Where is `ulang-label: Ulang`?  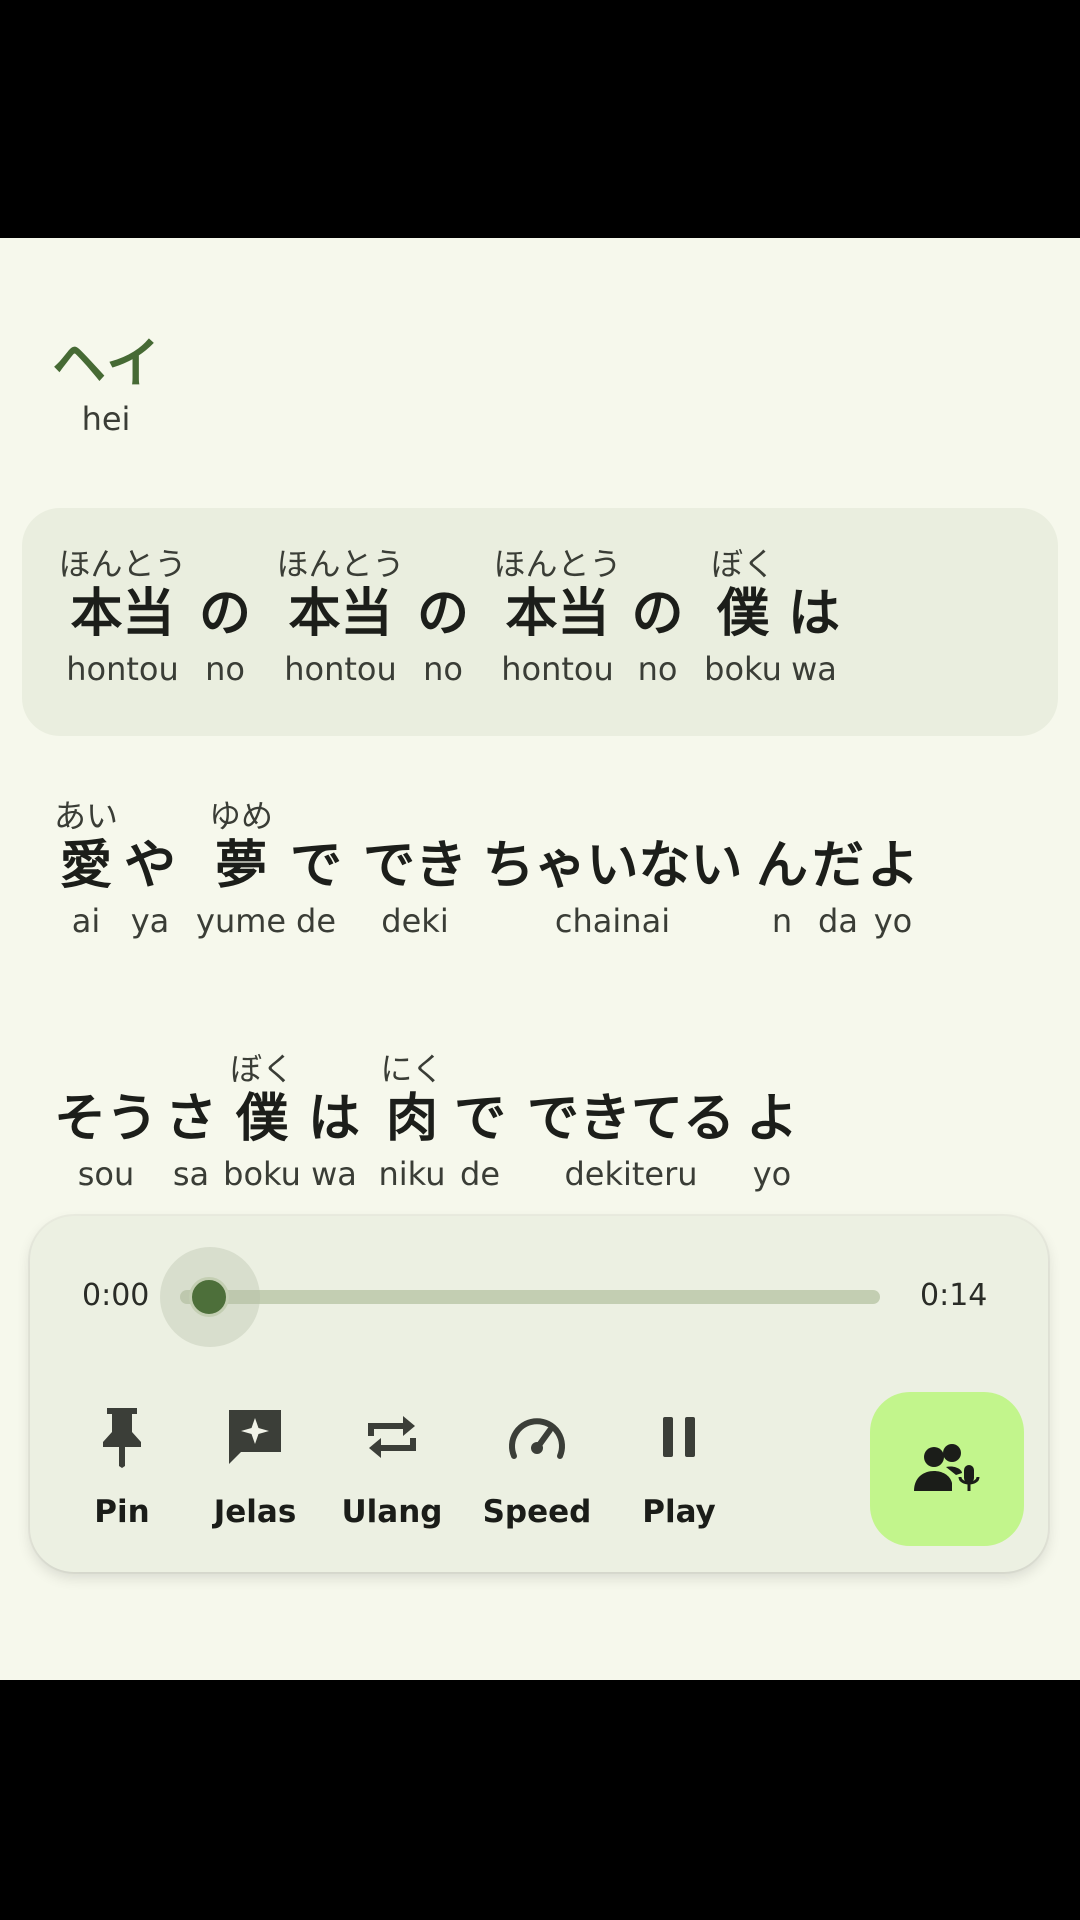 ulang-label: Ulang is located at coordinates (392, 1512).